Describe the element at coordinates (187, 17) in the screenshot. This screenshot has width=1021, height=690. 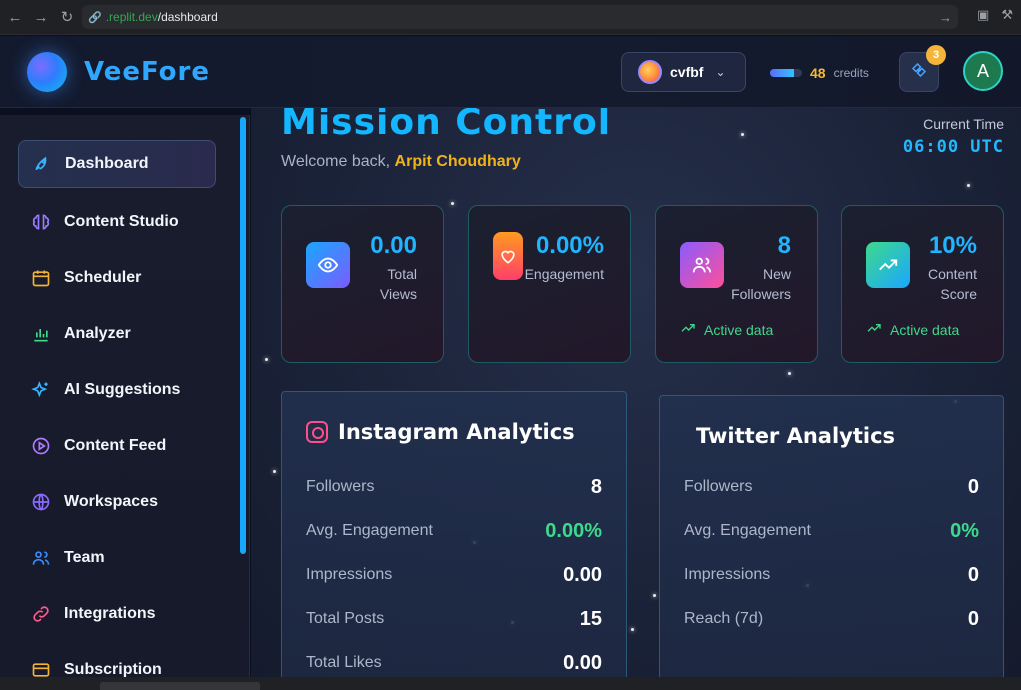
I see `url-path: /dashboard` at that location.